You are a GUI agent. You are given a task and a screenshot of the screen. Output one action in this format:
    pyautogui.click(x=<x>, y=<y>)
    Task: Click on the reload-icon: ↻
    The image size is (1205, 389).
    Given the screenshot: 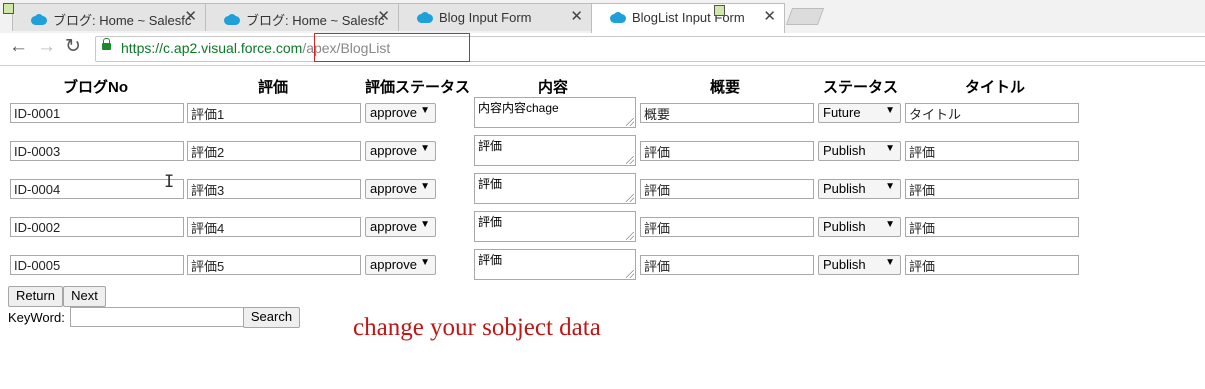 What is the action you would take?
    pyautogui.click(x=73, y=46)
    